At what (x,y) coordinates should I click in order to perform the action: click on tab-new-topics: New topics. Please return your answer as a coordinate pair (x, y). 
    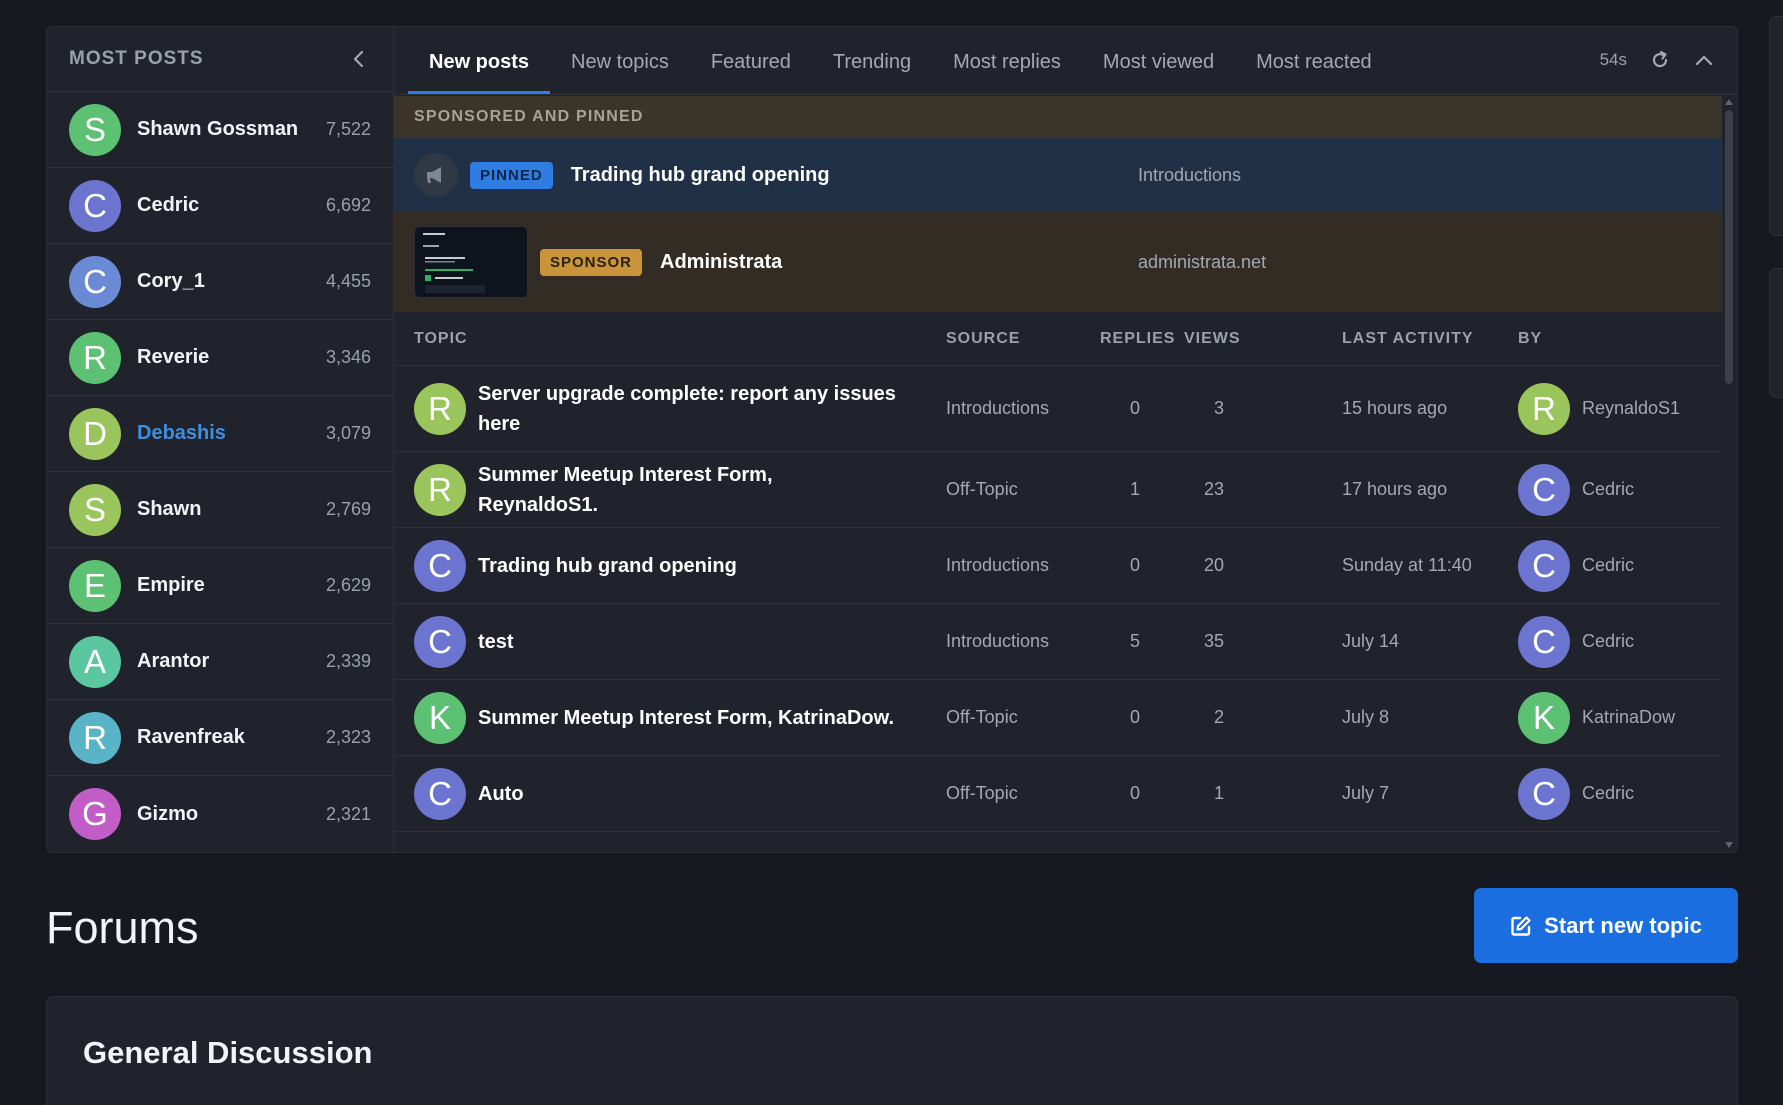
    Looking at the image, I should click on (620, 72).